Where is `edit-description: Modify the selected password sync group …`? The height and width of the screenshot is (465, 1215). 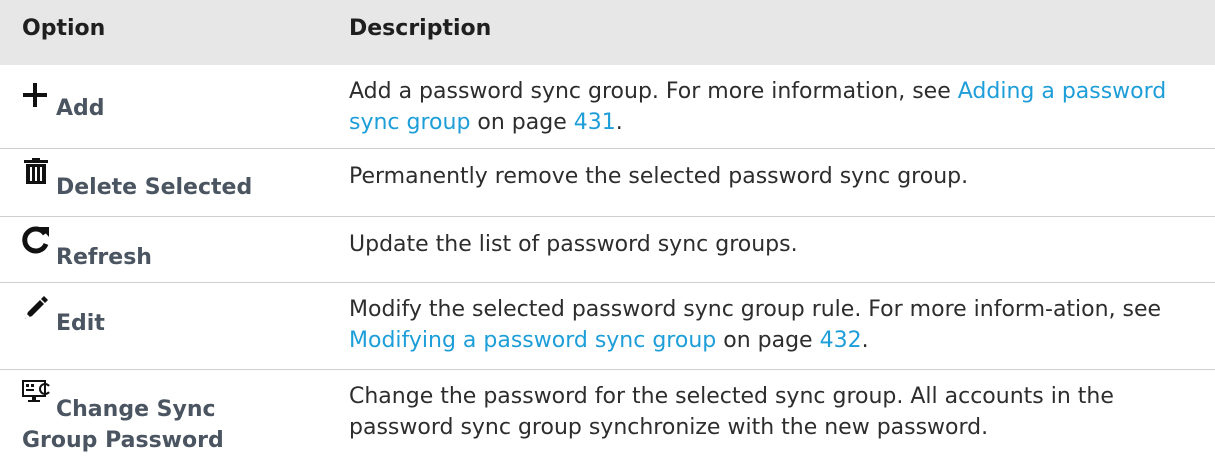 edit-description: Modify the selected password sync group … is located at coordinates (755, 325).